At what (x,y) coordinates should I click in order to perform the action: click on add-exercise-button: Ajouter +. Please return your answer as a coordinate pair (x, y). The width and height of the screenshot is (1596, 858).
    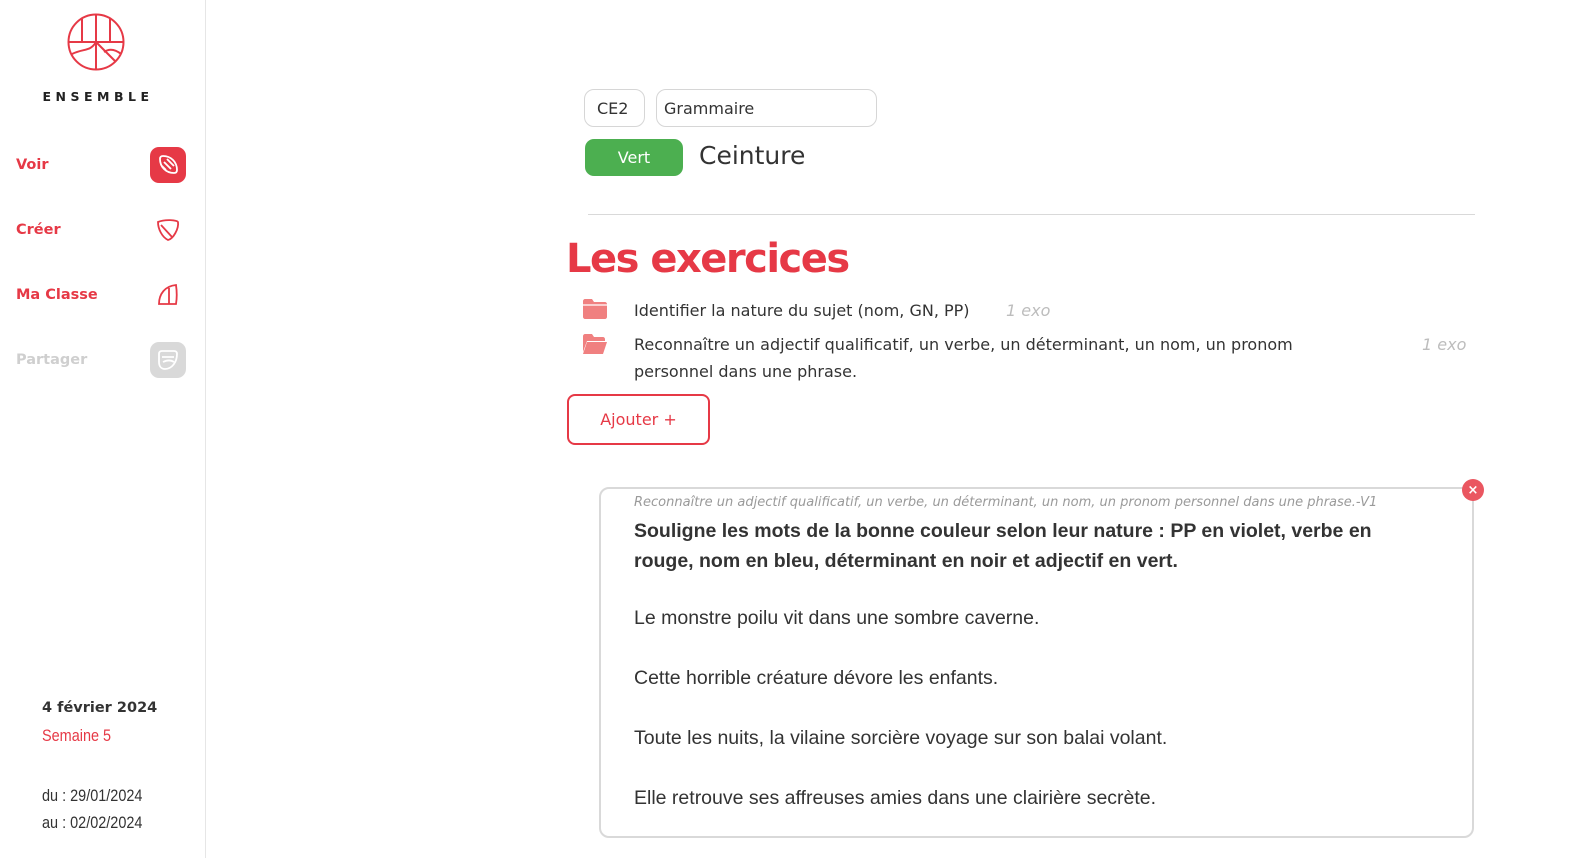
    Looking at the image, I should click on (638, 419).